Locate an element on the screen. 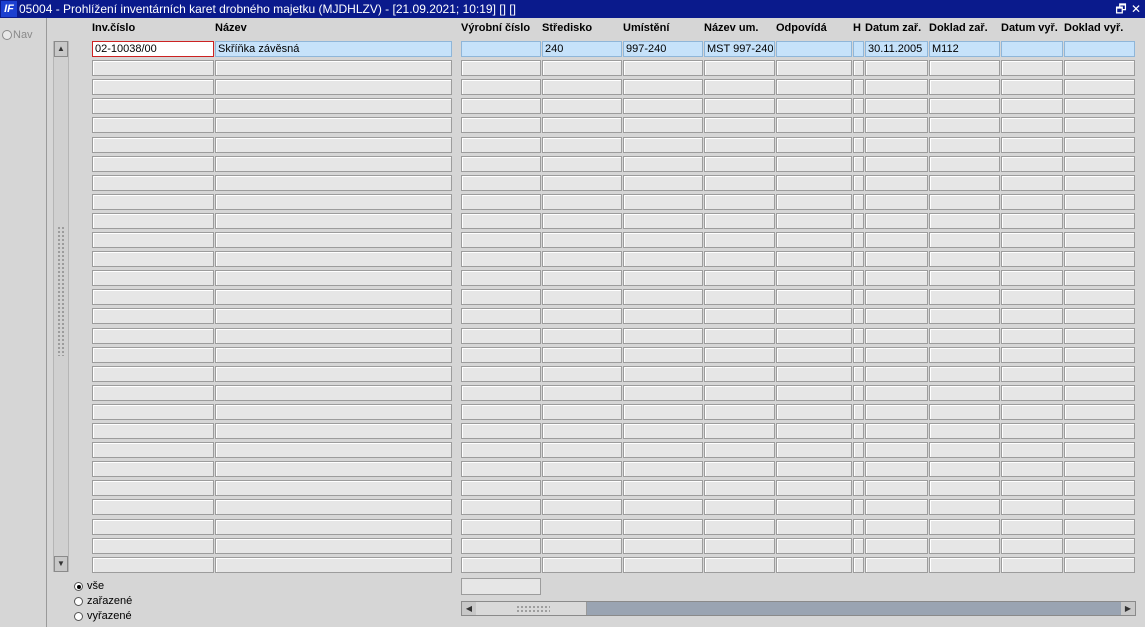  horizontal-scroll-track is located at coordinates (854, 608).